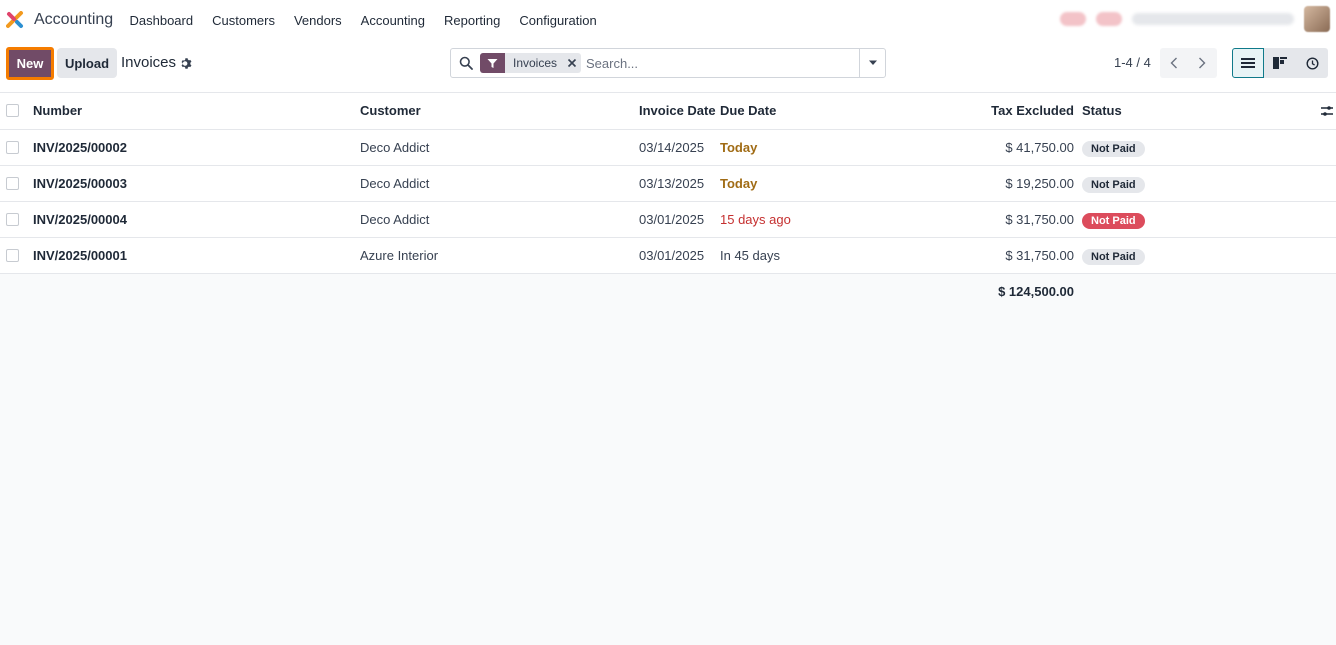  Describe the element at coordinates (672, 147) in the screenshot. I see `cell-invoice-date: 03/14/2025` at that location.